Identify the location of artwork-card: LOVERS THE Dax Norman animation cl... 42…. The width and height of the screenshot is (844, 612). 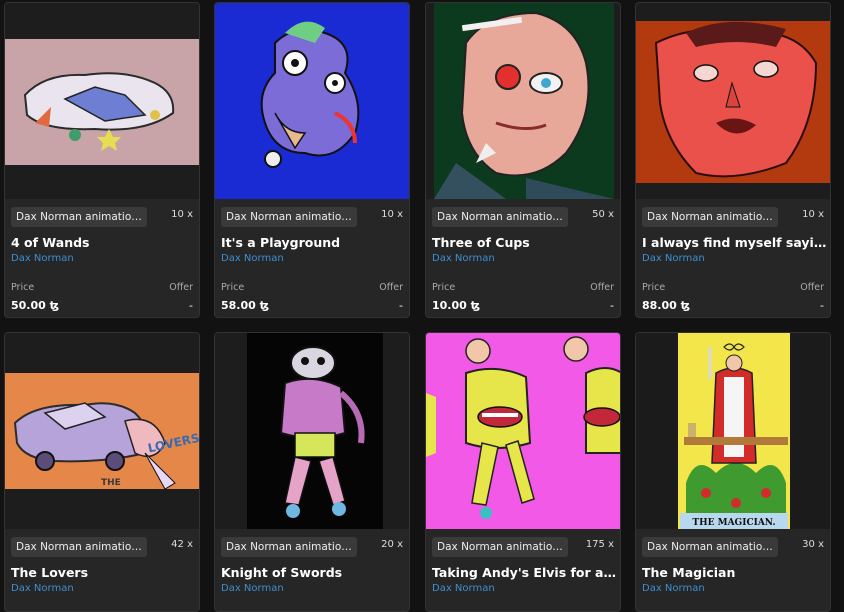
(102, 472).